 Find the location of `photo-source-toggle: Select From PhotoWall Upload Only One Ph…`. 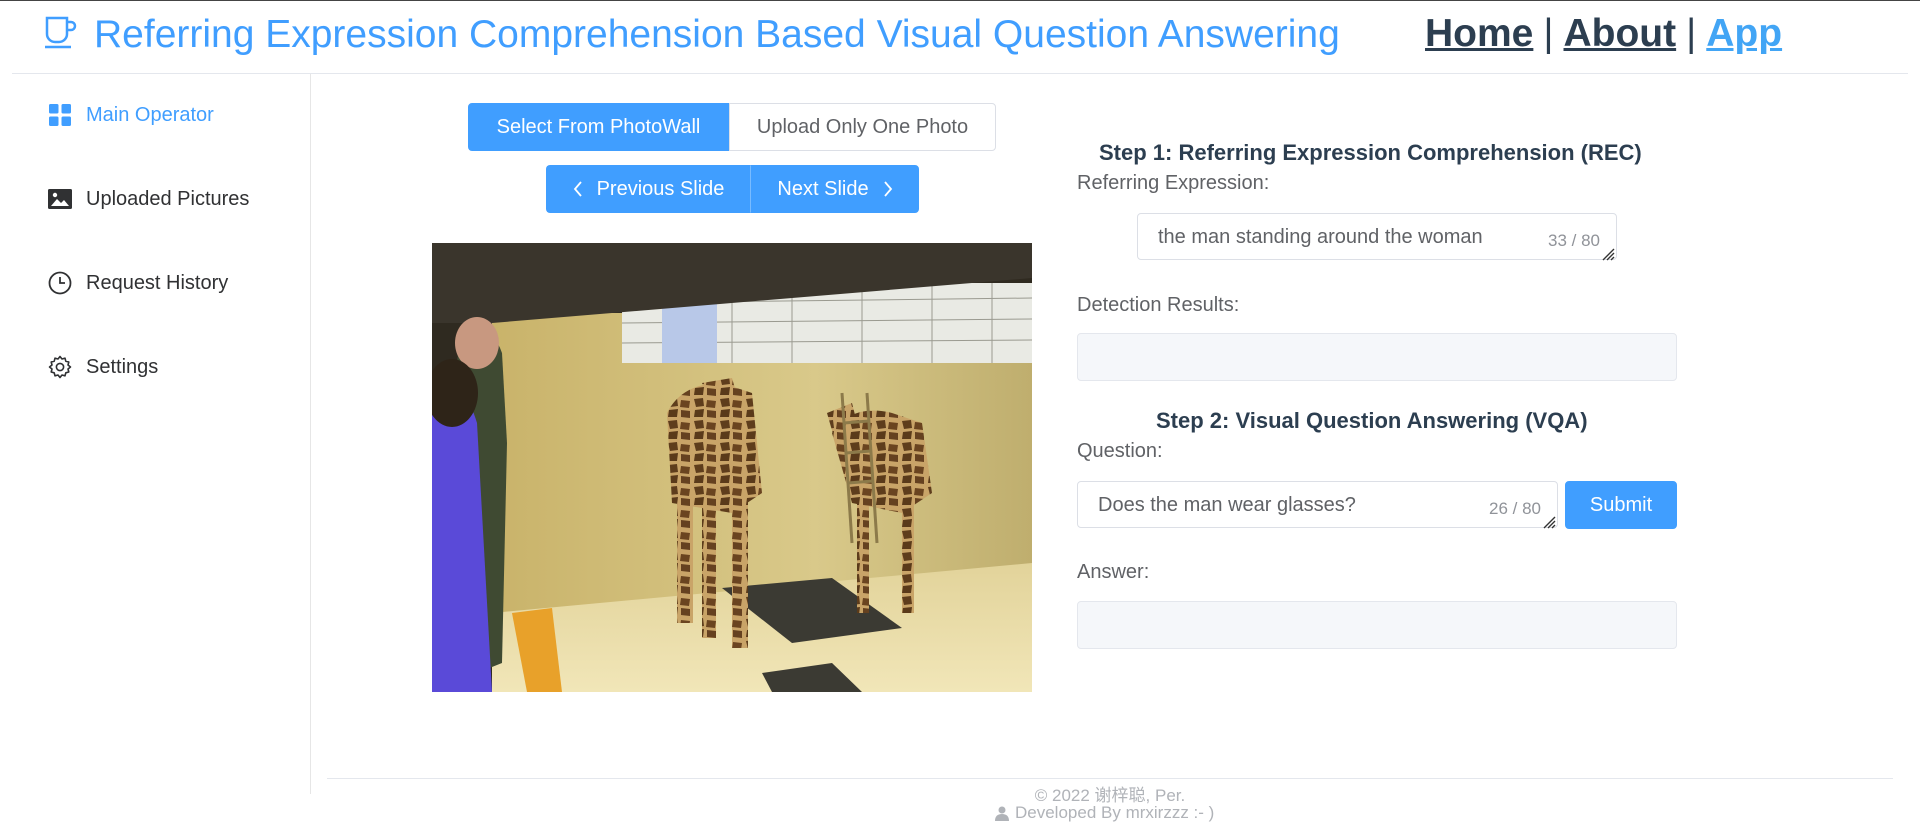

photo-source-toggle: Select From PhotoWall Upload Only One Ph… is located at coordinates (732, 127).